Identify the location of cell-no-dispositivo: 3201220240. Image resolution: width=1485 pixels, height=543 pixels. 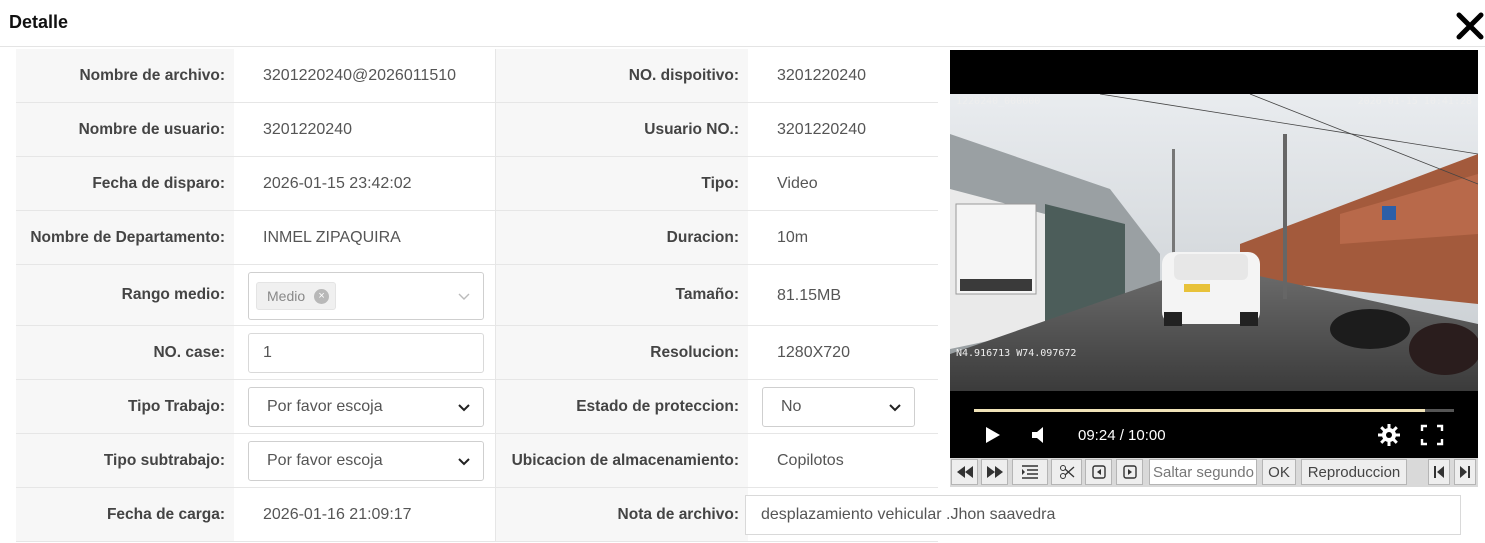
(843, 75).